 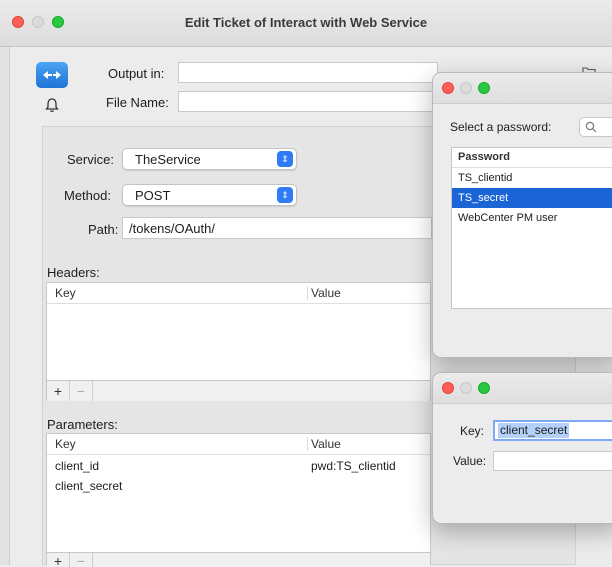 I want to click on list-item-selected: TS_secret, so click(x=532, y=198).